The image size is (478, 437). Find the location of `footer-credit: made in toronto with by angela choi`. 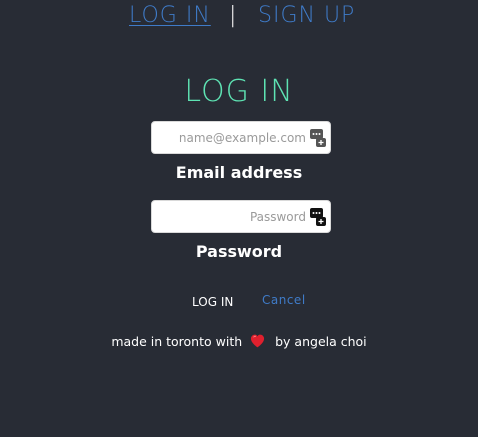

footer-credit: made in toronto with by angela choi is located at coordinates (239, 342).